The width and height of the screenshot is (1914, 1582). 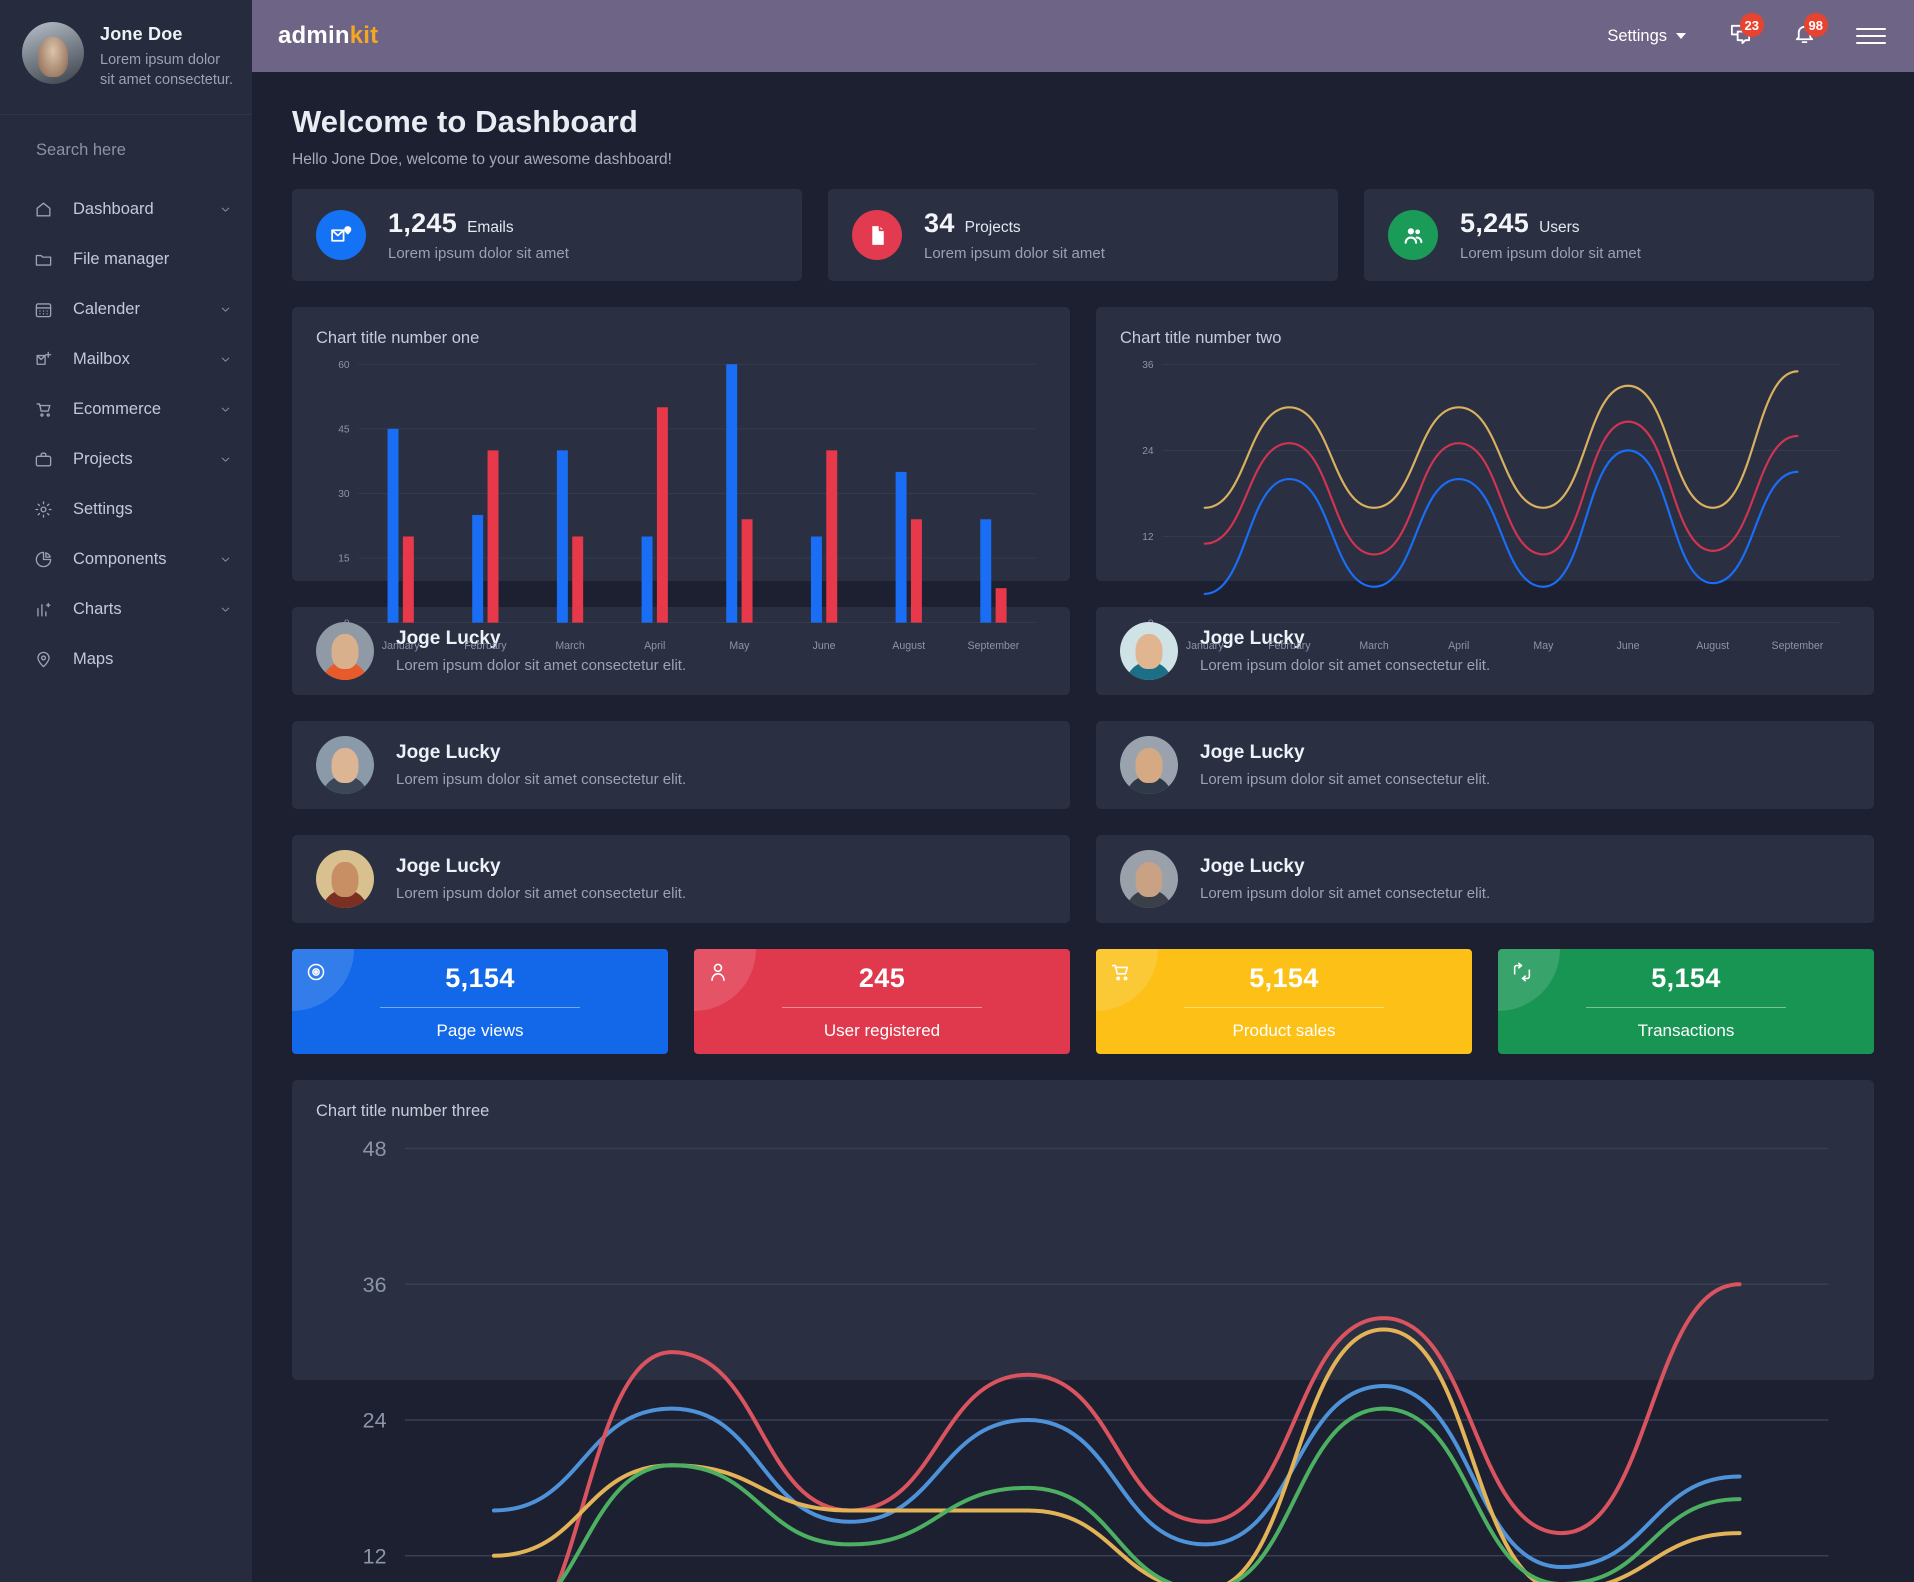 What do you see at coordinates (344, 494) in the screenshot?
I see `svg-text: 30` at bounding box center [344, 494].